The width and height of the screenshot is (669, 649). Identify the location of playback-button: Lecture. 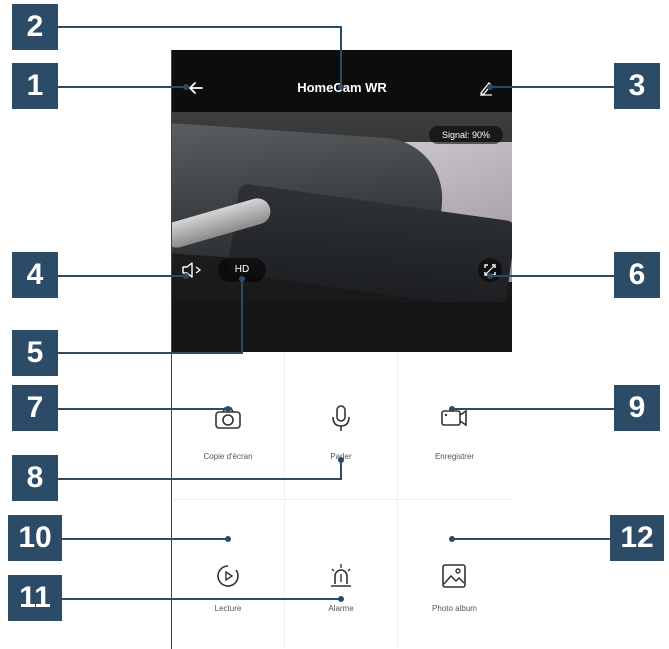
(228, 574).